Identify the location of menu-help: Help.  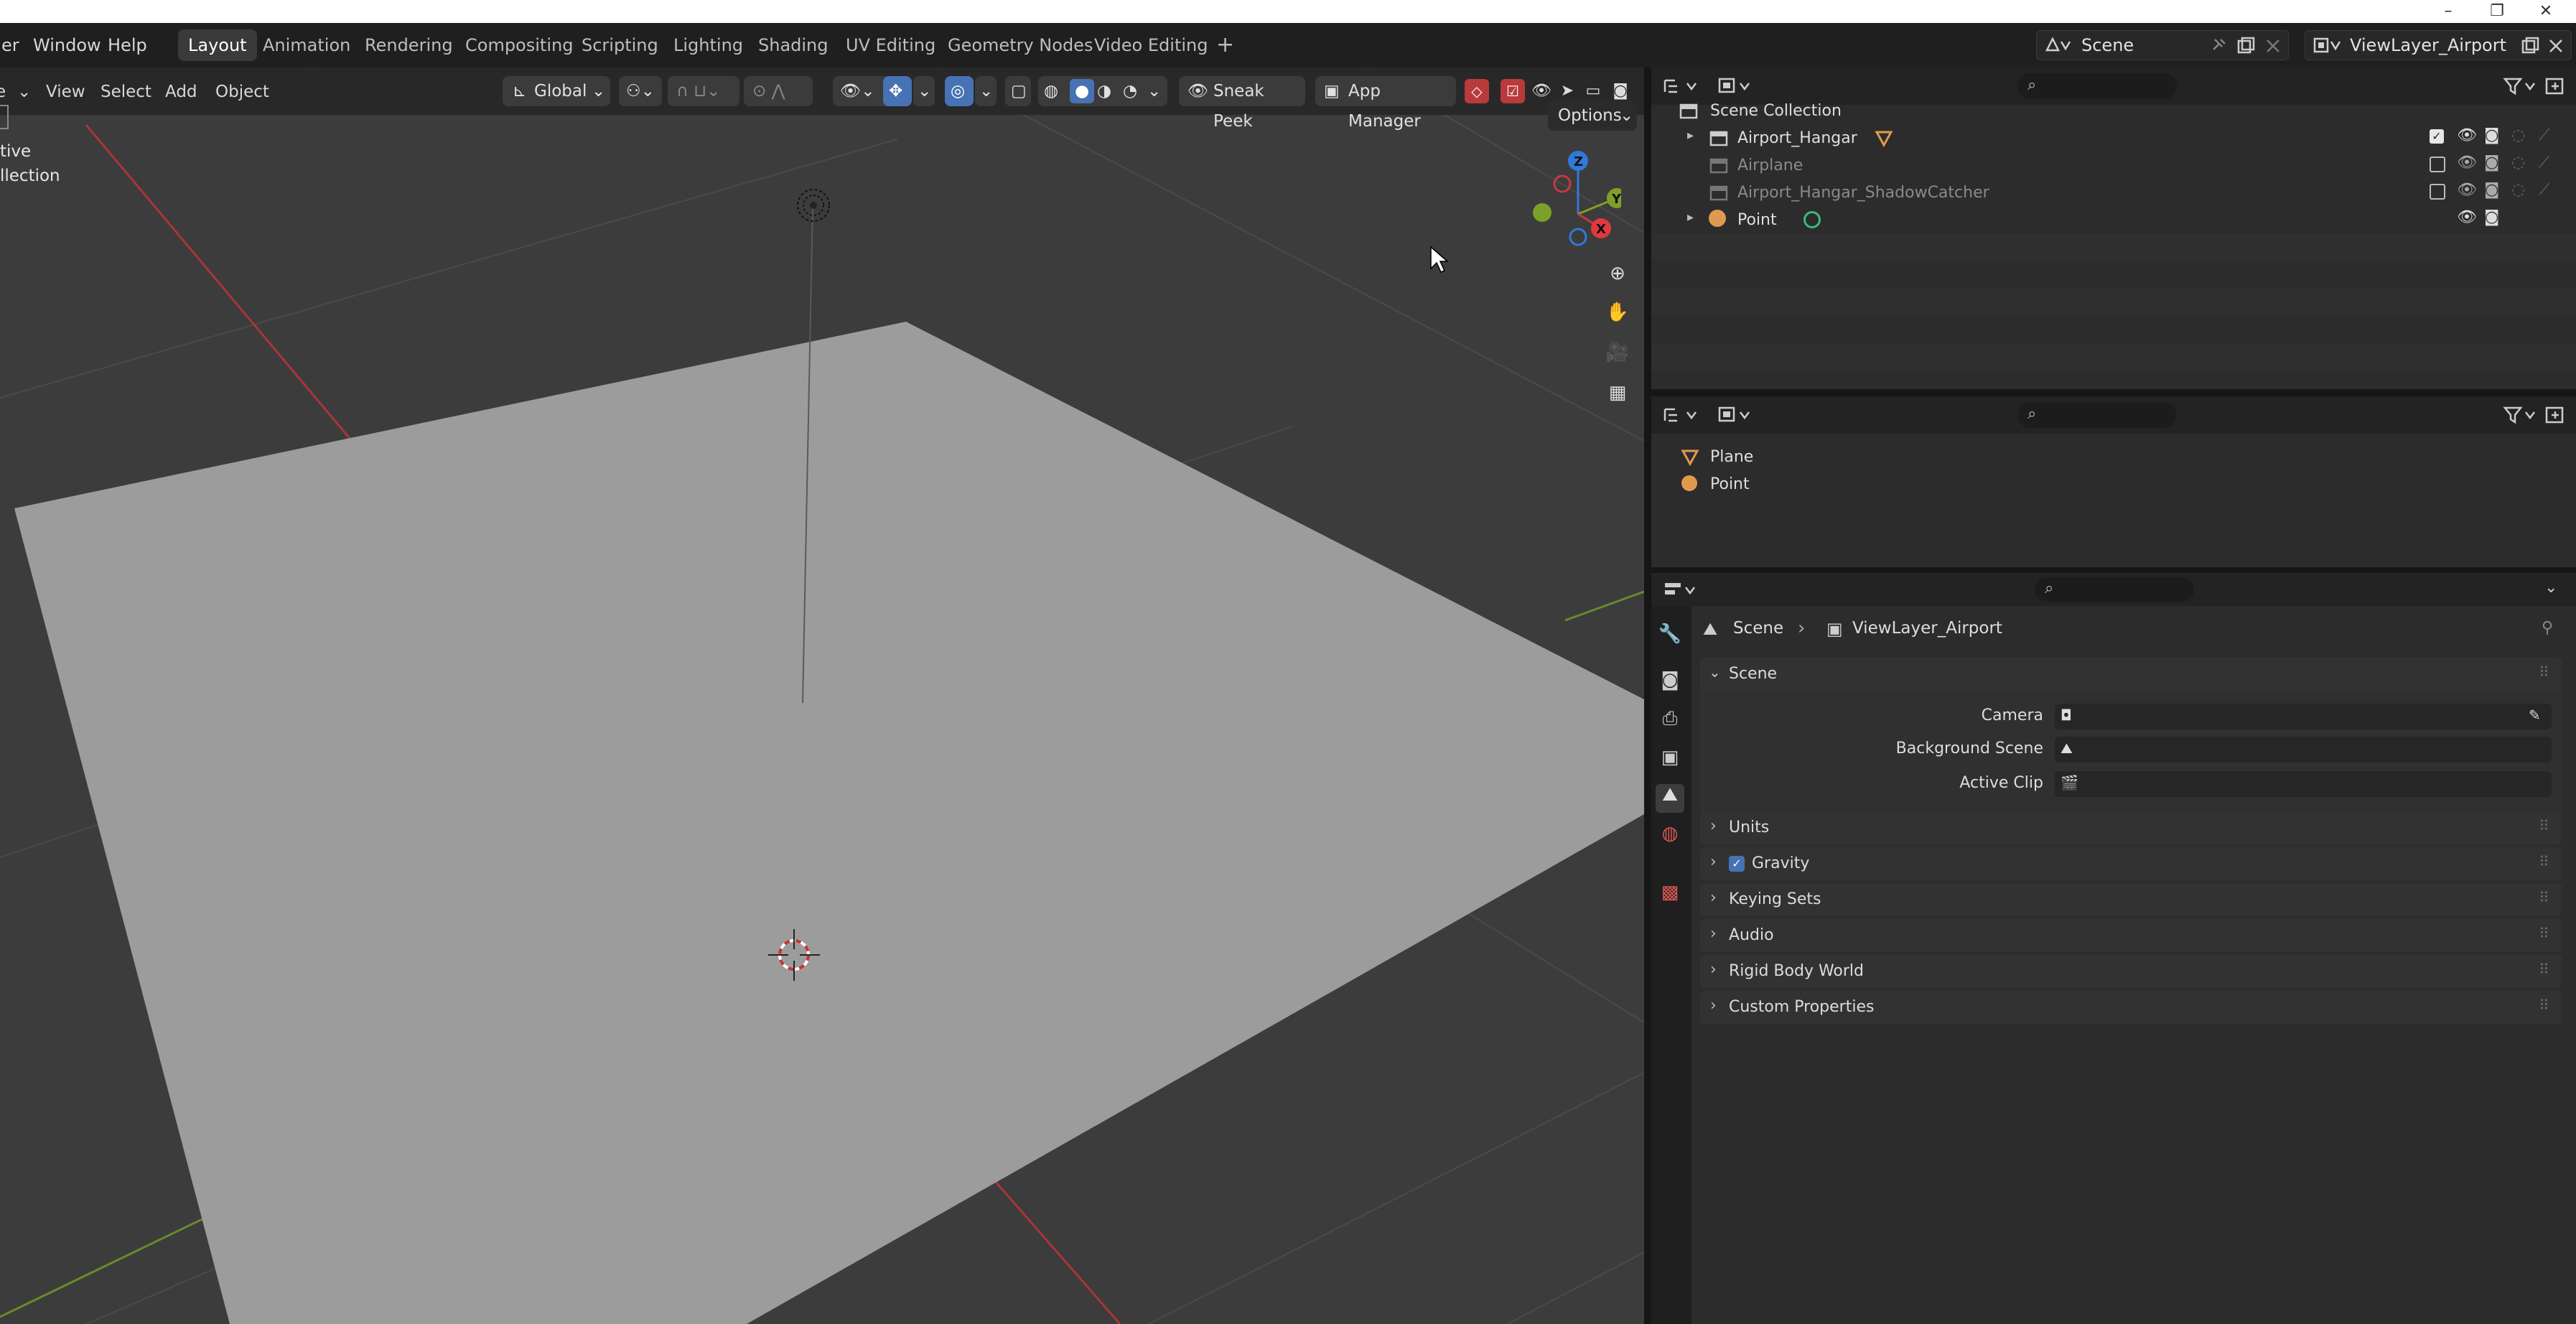
(127, 45).